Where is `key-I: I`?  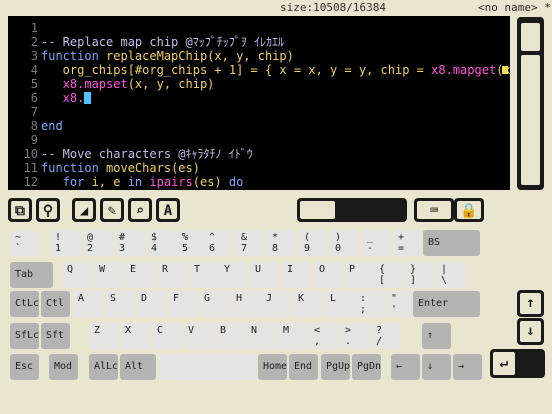 key-I: I is located at coordinates (296, 275).